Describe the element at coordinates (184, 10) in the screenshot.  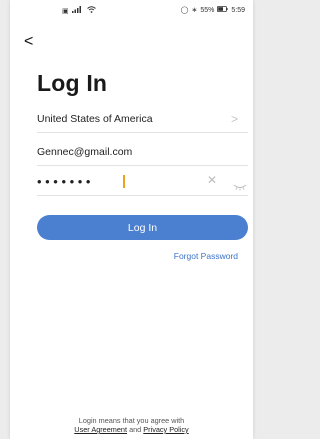
I see `alarm-icon: ◯` at that location.